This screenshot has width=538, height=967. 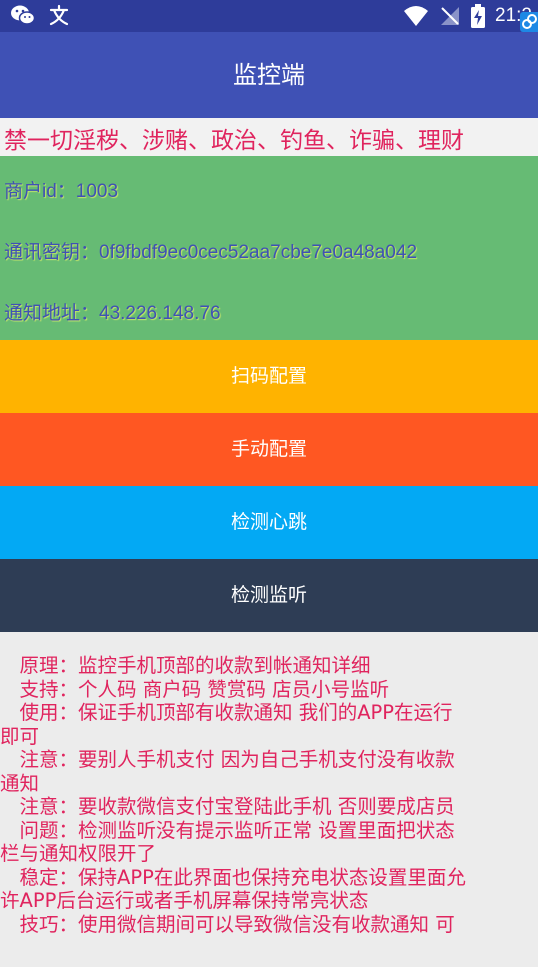 I want to click on secret-key-text: 通讯密钥：0f9fbdf9ec0cec52aa7cbe7e0a48a042, so click(x=211, y=252).